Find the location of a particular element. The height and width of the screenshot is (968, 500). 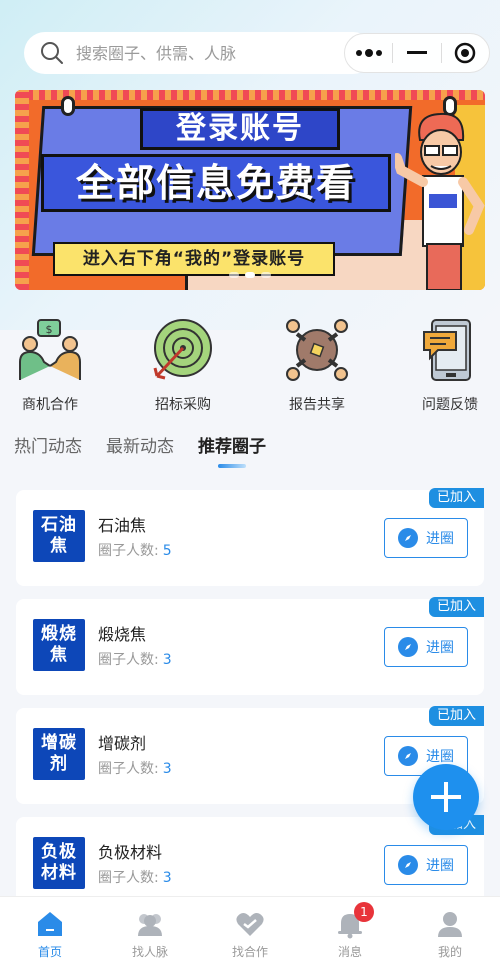

search-input is located at coordinates (201, 53).